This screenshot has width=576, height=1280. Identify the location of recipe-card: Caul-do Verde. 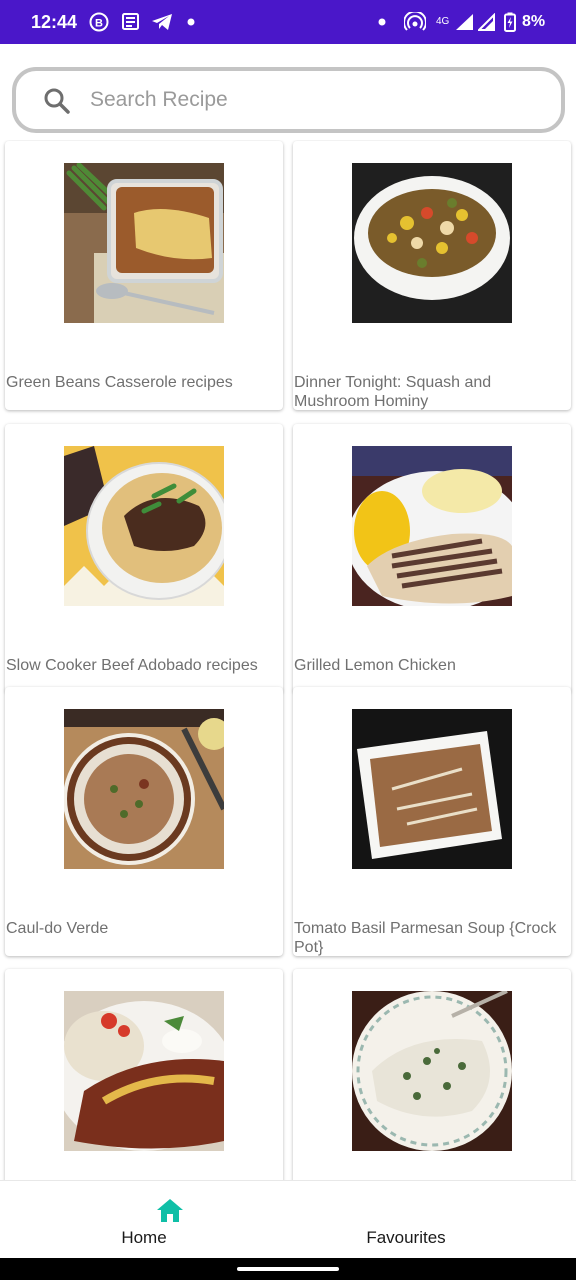
(144, 821).